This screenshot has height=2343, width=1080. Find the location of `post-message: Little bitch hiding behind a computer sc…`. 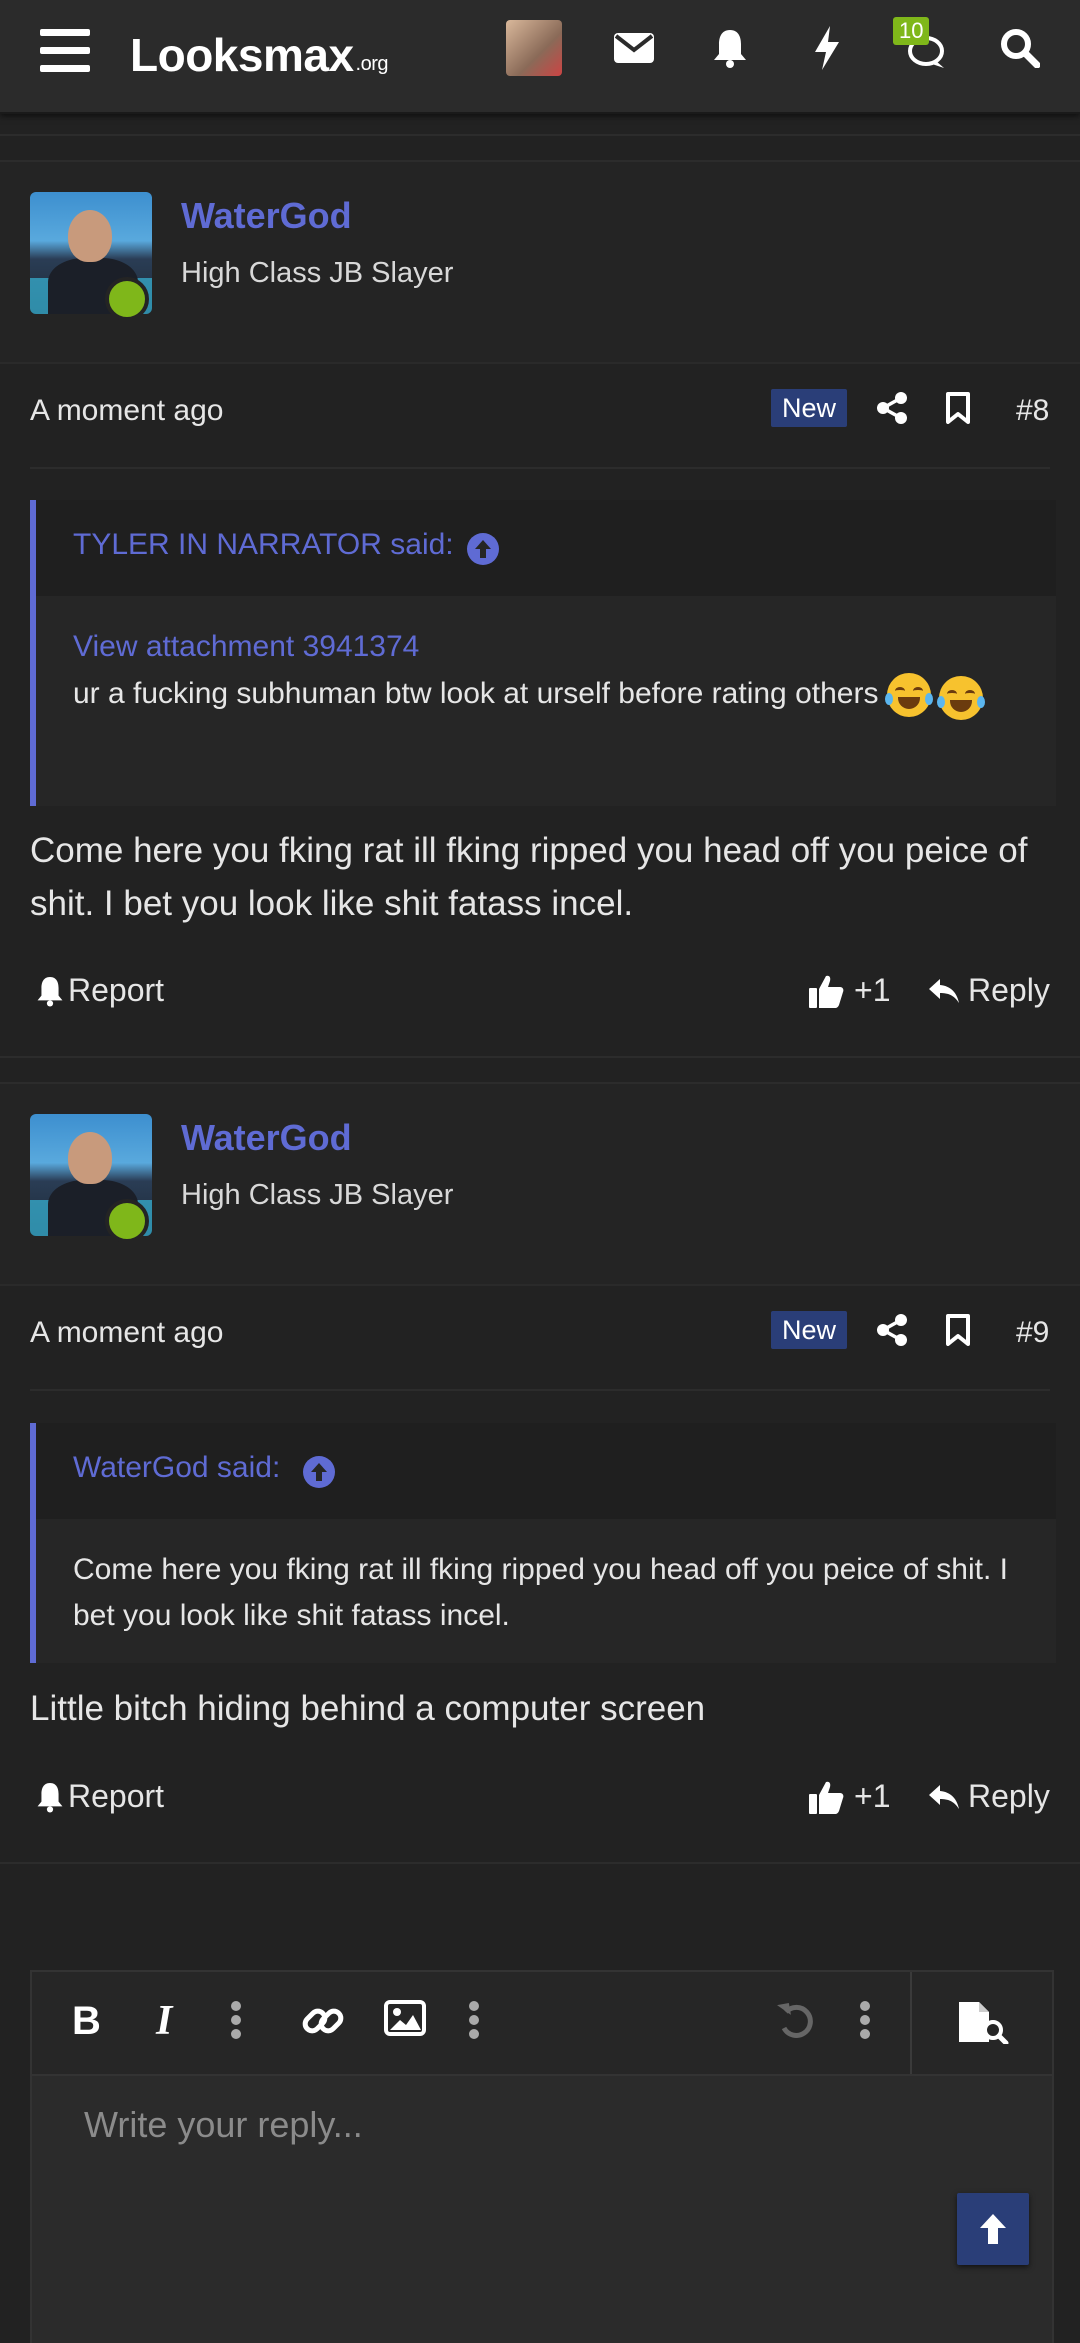

post-message: Little bitch hiding behind a computer sc… is located at coordinates (368, 1708).